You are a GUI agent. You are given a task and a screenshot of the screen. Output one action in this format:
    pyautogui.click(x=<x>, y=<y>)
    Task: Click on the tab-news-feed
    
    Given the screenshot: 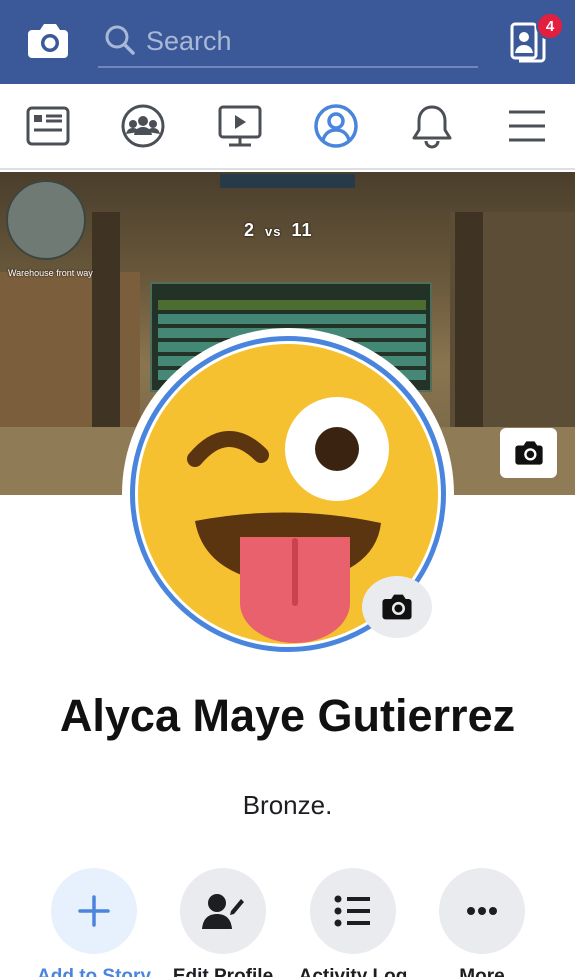 What is the action you would take?
    pyautogui.click(x=48, y=126)
    